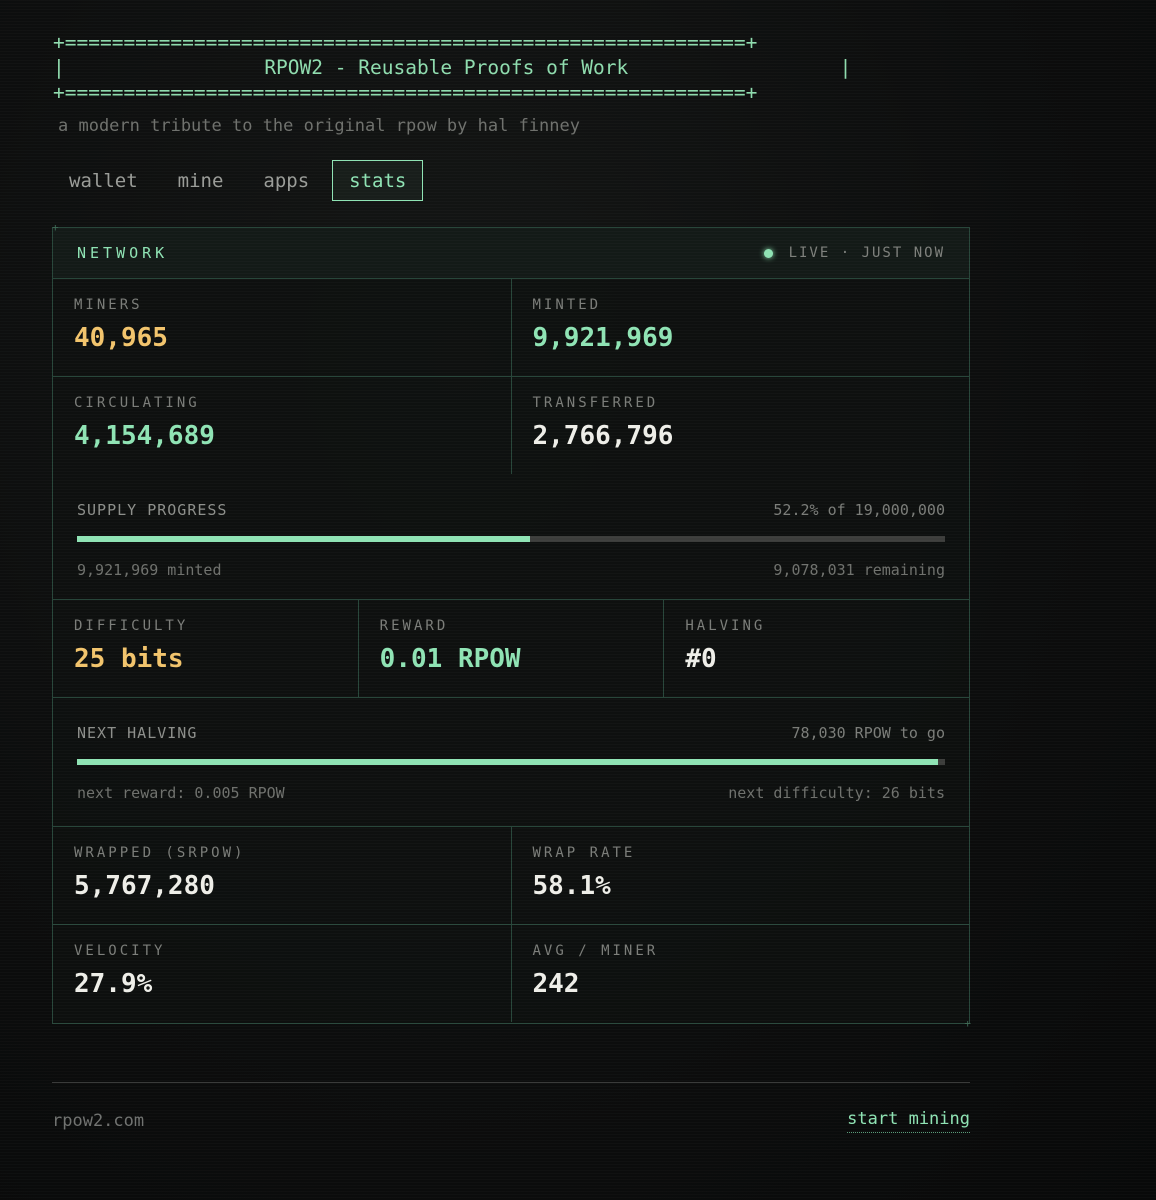 This screenshot has width=1156, height=1200. Describe the element at coordinates (120, 951) in the screenshot. I see `stat-label: VELOCITY` at that location.